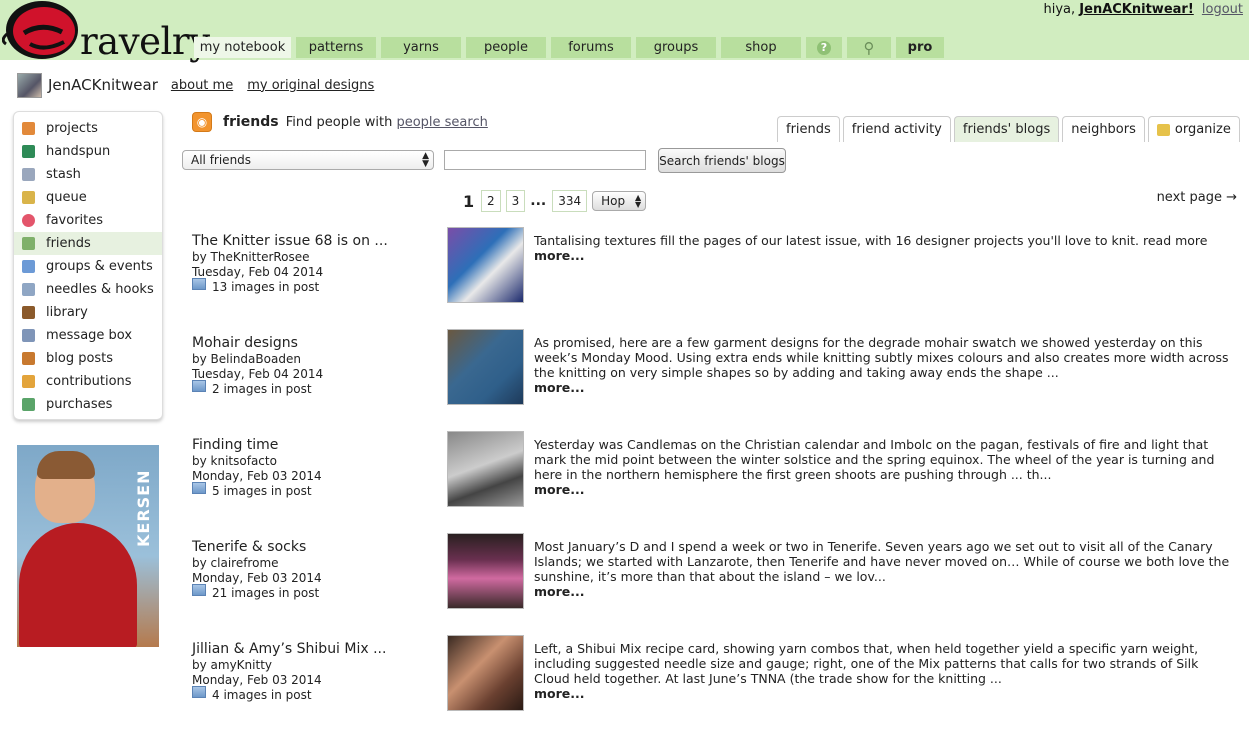 The image size is (1249, 731). Describe the element at coordinates (145, 41) in the screenshot. I see `logo-text: ravelry` at that location.